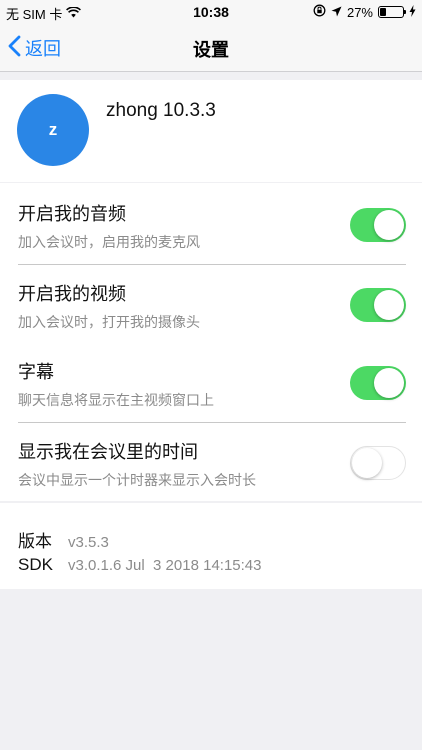 This screenshot has height=750, width=422. I want to click on subtitles-toggle, so click(378, 383).